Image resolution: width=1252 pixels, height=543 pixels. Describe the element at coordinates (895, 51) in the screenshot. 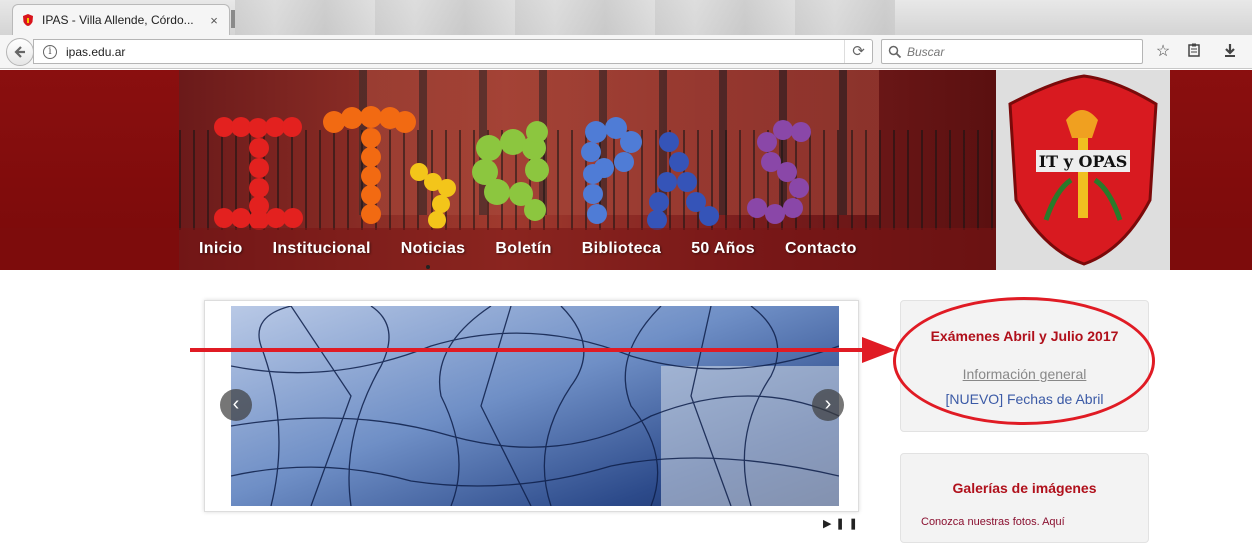

I see `magnifier-icon` at that location.